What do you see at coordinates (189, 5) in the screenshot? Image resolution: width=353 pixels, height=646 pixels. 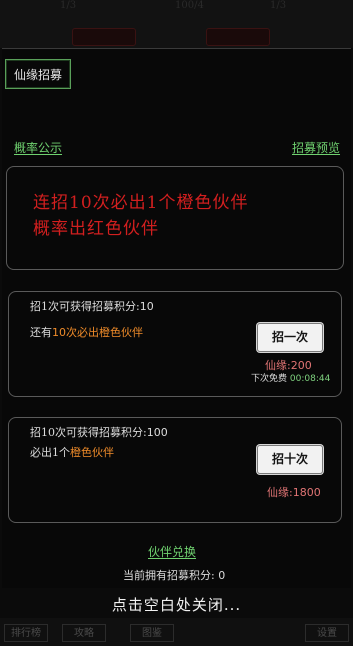 I see `bg-stat: 100/4` at bounding box center [189, 5].